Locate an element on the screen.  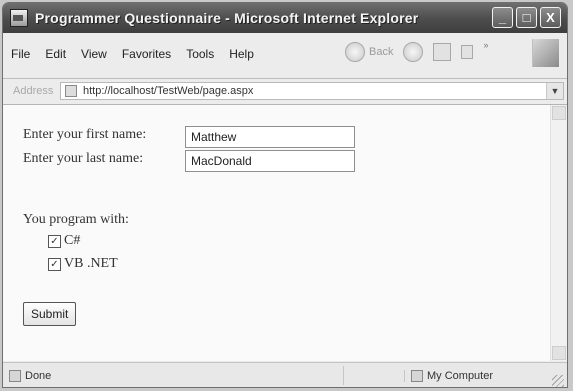
menu-edit: Edit is located at coordinates (55, 54).